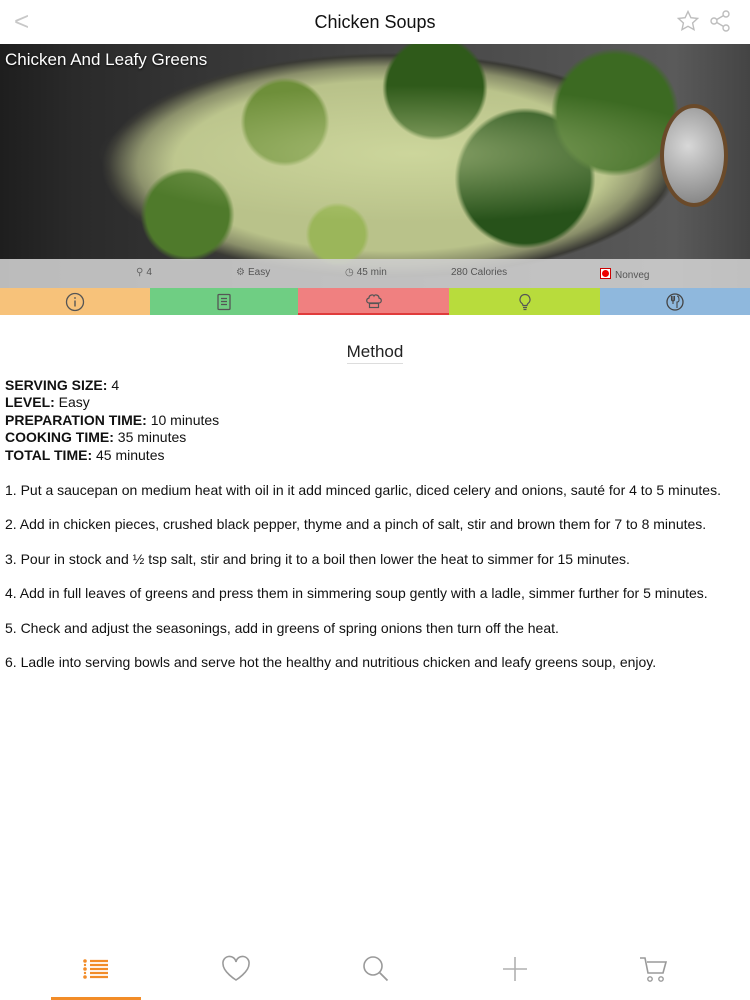 Image resolution: width=750 pixels, height=1000 pixels. What do you see at coordinates (349, 272) in the screenshot?
I see `clock-icon: ◷` at bounding box center [349, 272].